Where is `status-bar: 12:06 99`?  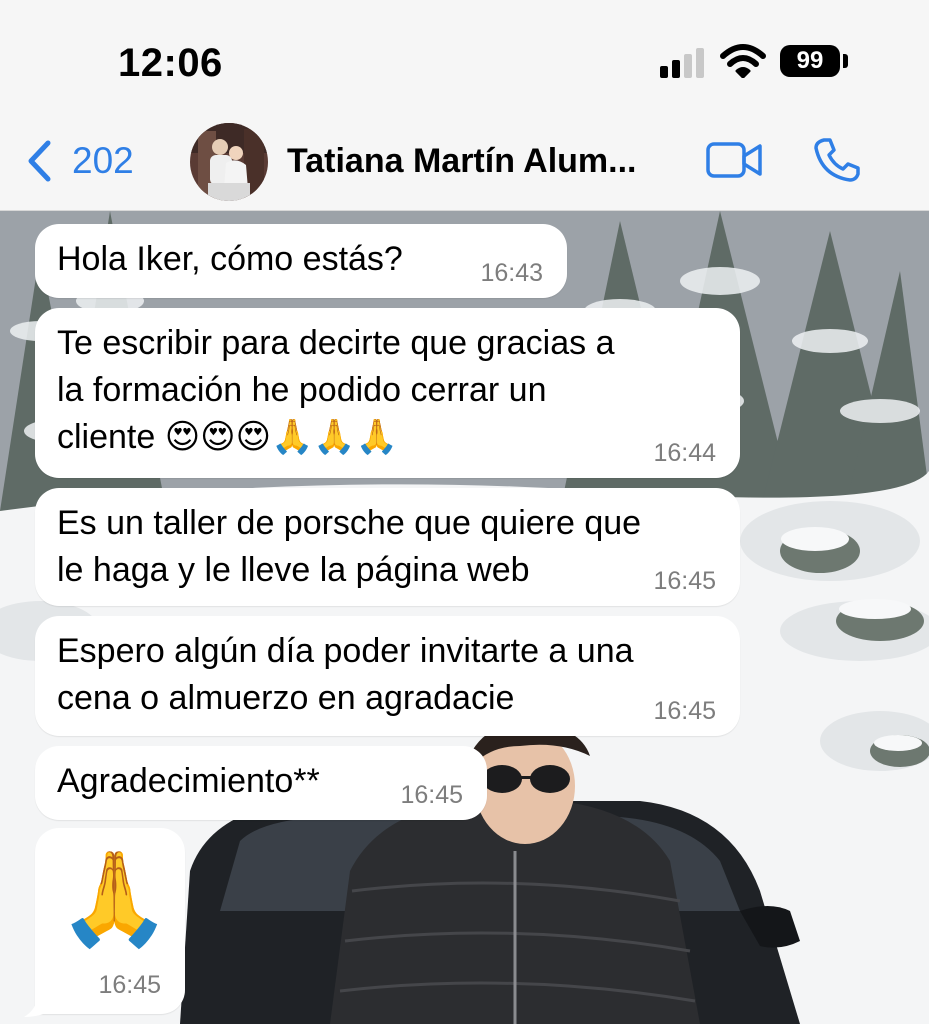
status-bar: 12:06 99 is located at coordinates (464, 55).